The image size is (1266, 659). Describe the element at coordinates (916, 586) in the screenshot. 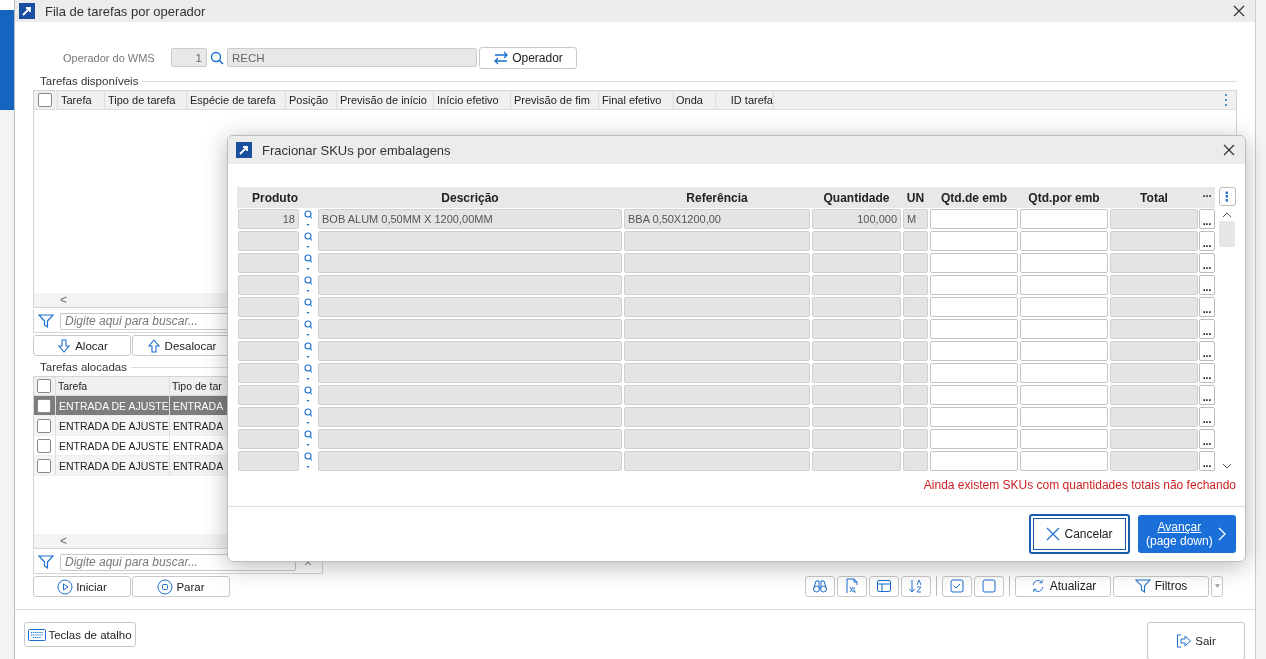

I see `sort-button` at that location.